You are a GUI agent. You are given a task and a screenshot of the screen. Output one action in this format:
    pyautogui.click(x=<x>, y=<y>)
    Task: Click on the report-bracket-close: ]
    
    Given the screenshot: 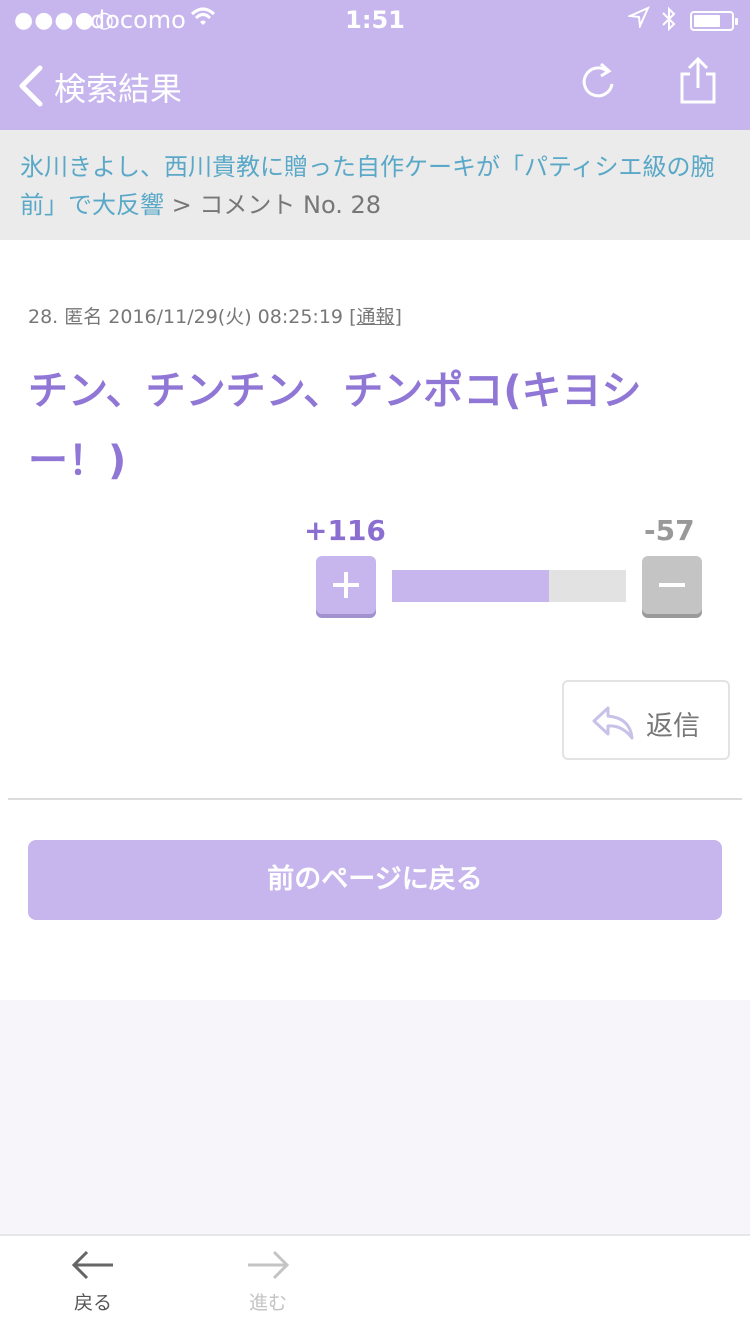 What is the action you would take?
    pyautogui.click(x=398, y=317)
    